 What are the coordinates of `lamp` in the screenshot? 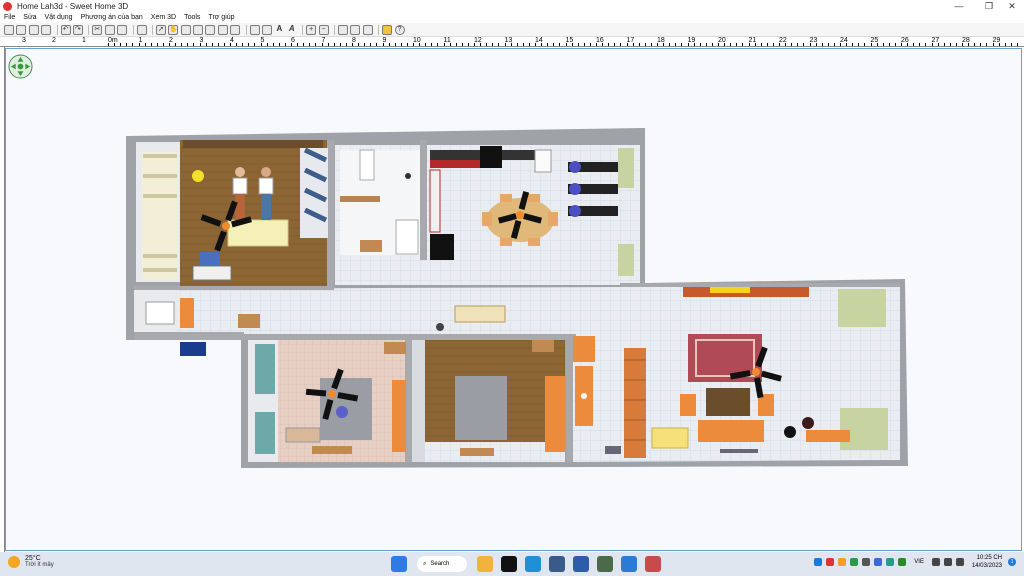 It's located at (198, 176).